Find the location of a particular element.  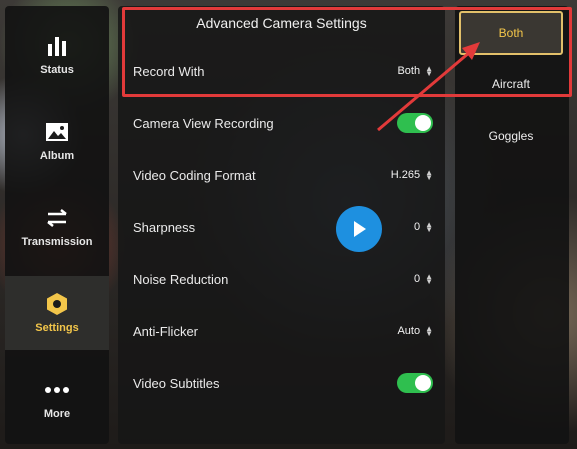

option-label: Goggles is located at coordinates (511, 136).